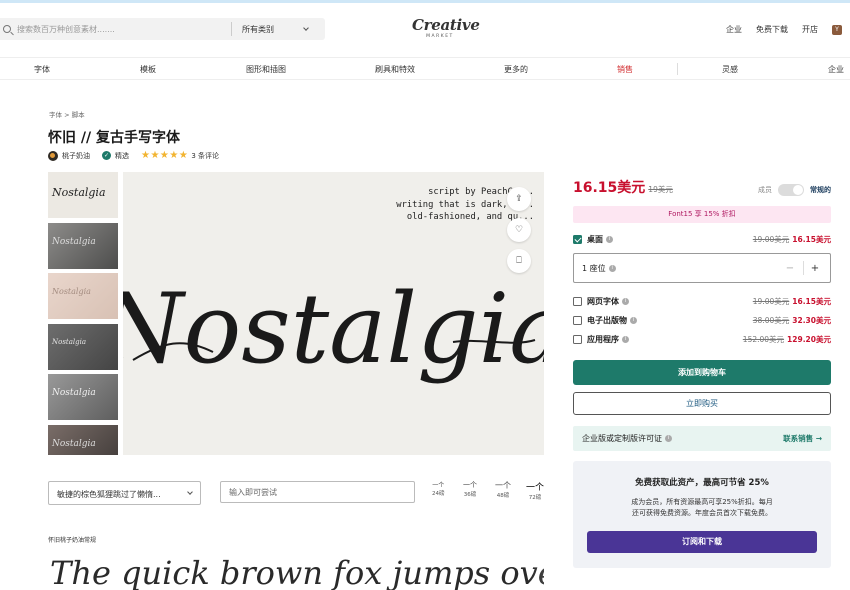 The width and height of the screenshot is (850, 590). I want to click on sample-script-text: The quick brown fox jumps over the, so click(297, 572).